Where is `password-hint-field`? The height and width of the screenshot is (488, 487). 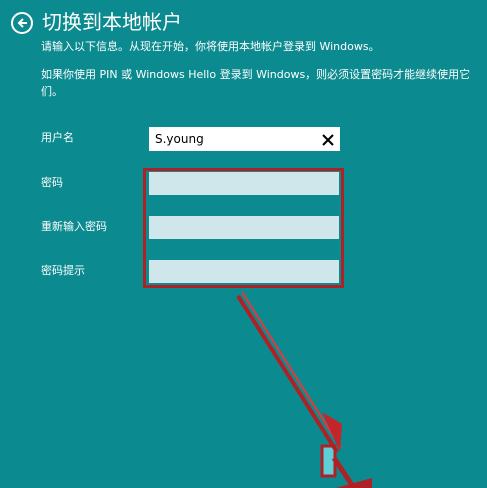 password-hint-field is located at coordinates (244, 271).